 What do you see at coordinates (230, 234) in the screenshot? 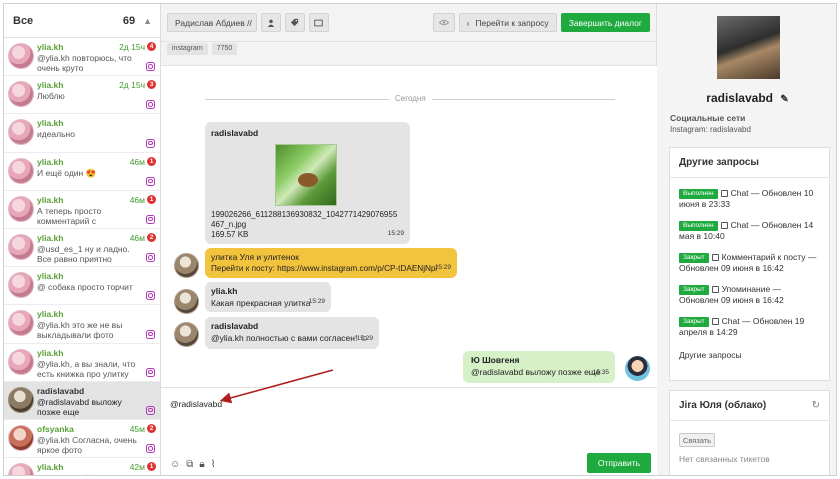
I see `file-size: 169.57 KB` at bounding box center [230, 234].